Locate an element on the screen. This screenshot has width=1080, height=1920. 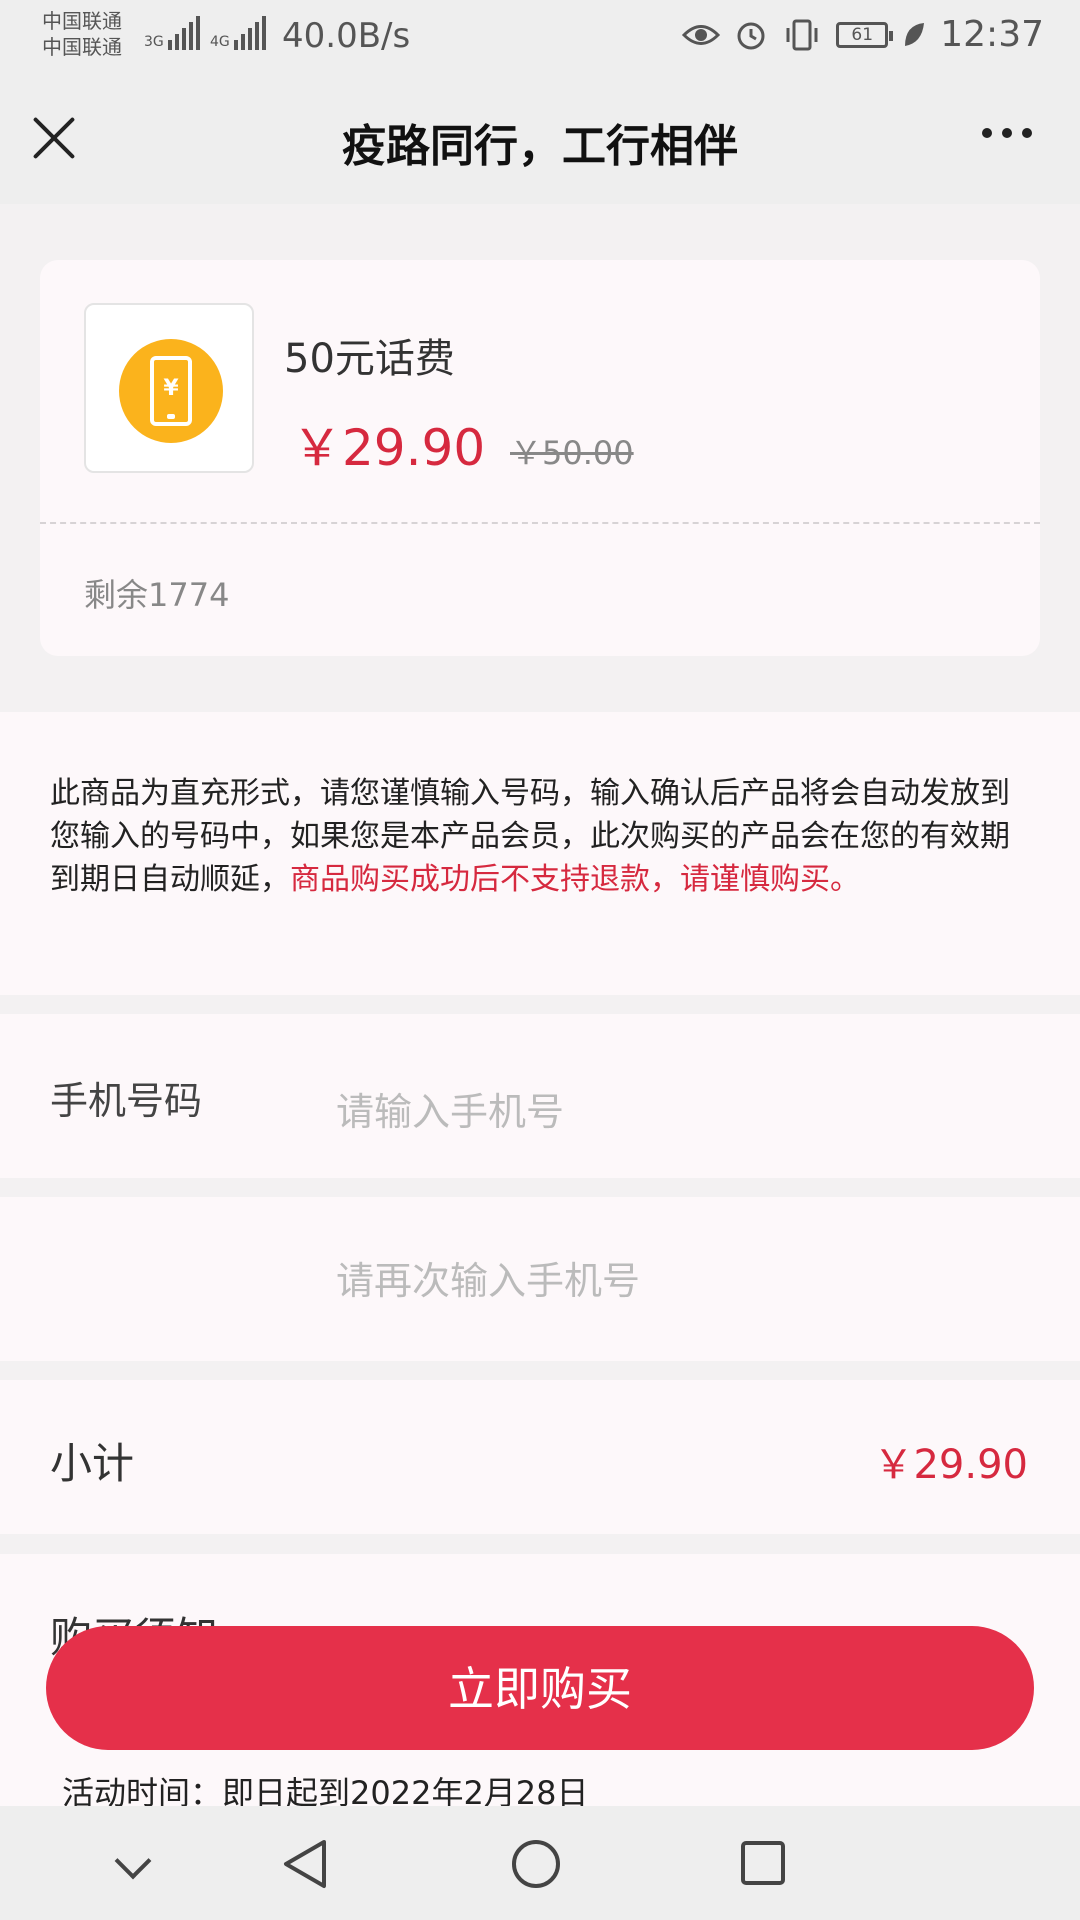
carrier-labels: 中国联通 中国联通 is located at coordinates (82, 34).